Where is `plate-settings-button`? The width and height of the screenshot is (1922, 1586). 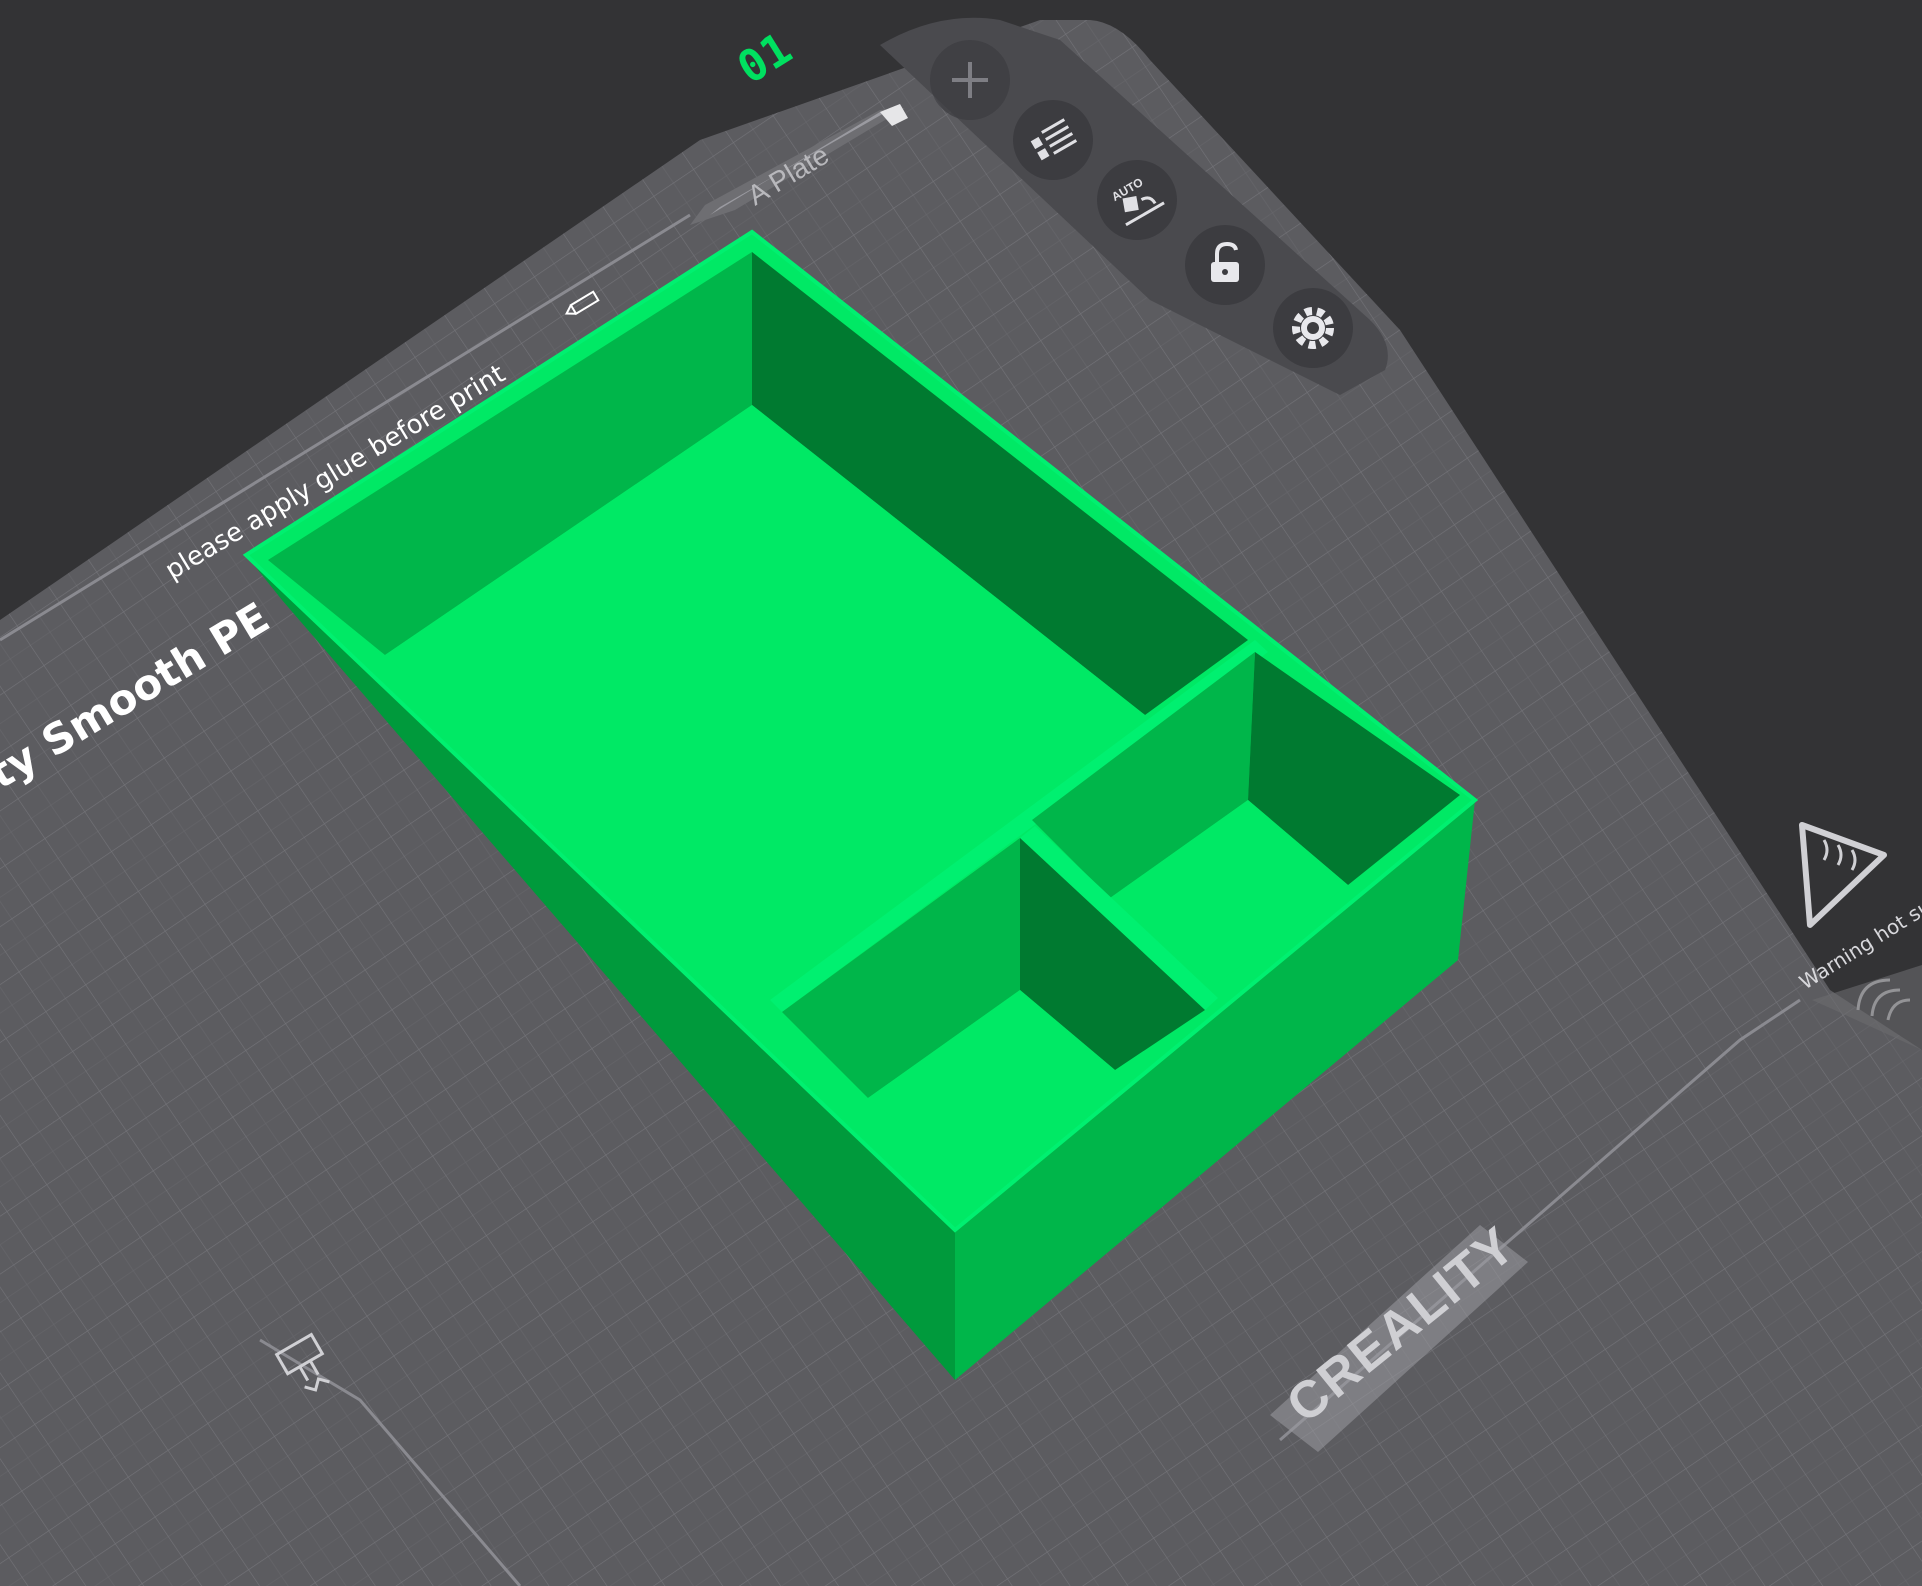
plate-settings-button is located at coordinates (1313, 328).